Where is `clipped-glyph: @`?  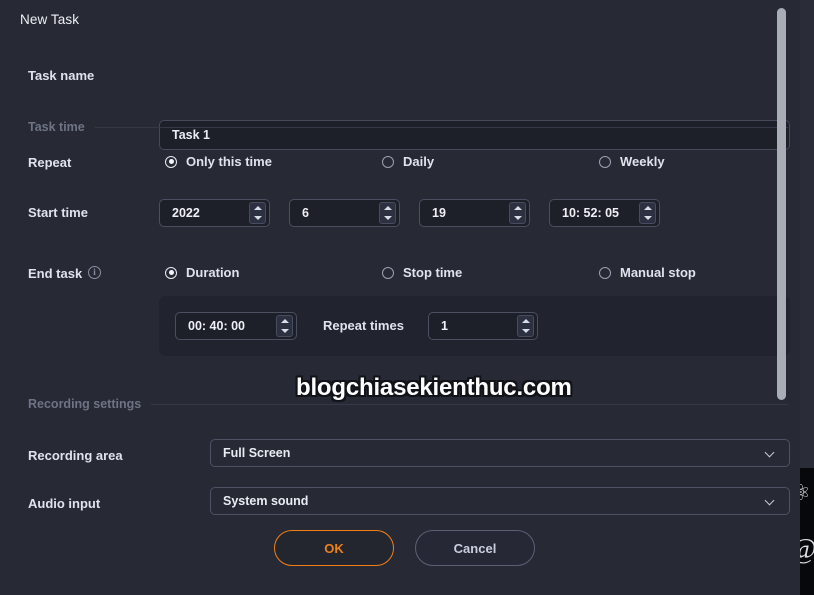 clipped-glyph: @ is located at coordinates (807, 550).